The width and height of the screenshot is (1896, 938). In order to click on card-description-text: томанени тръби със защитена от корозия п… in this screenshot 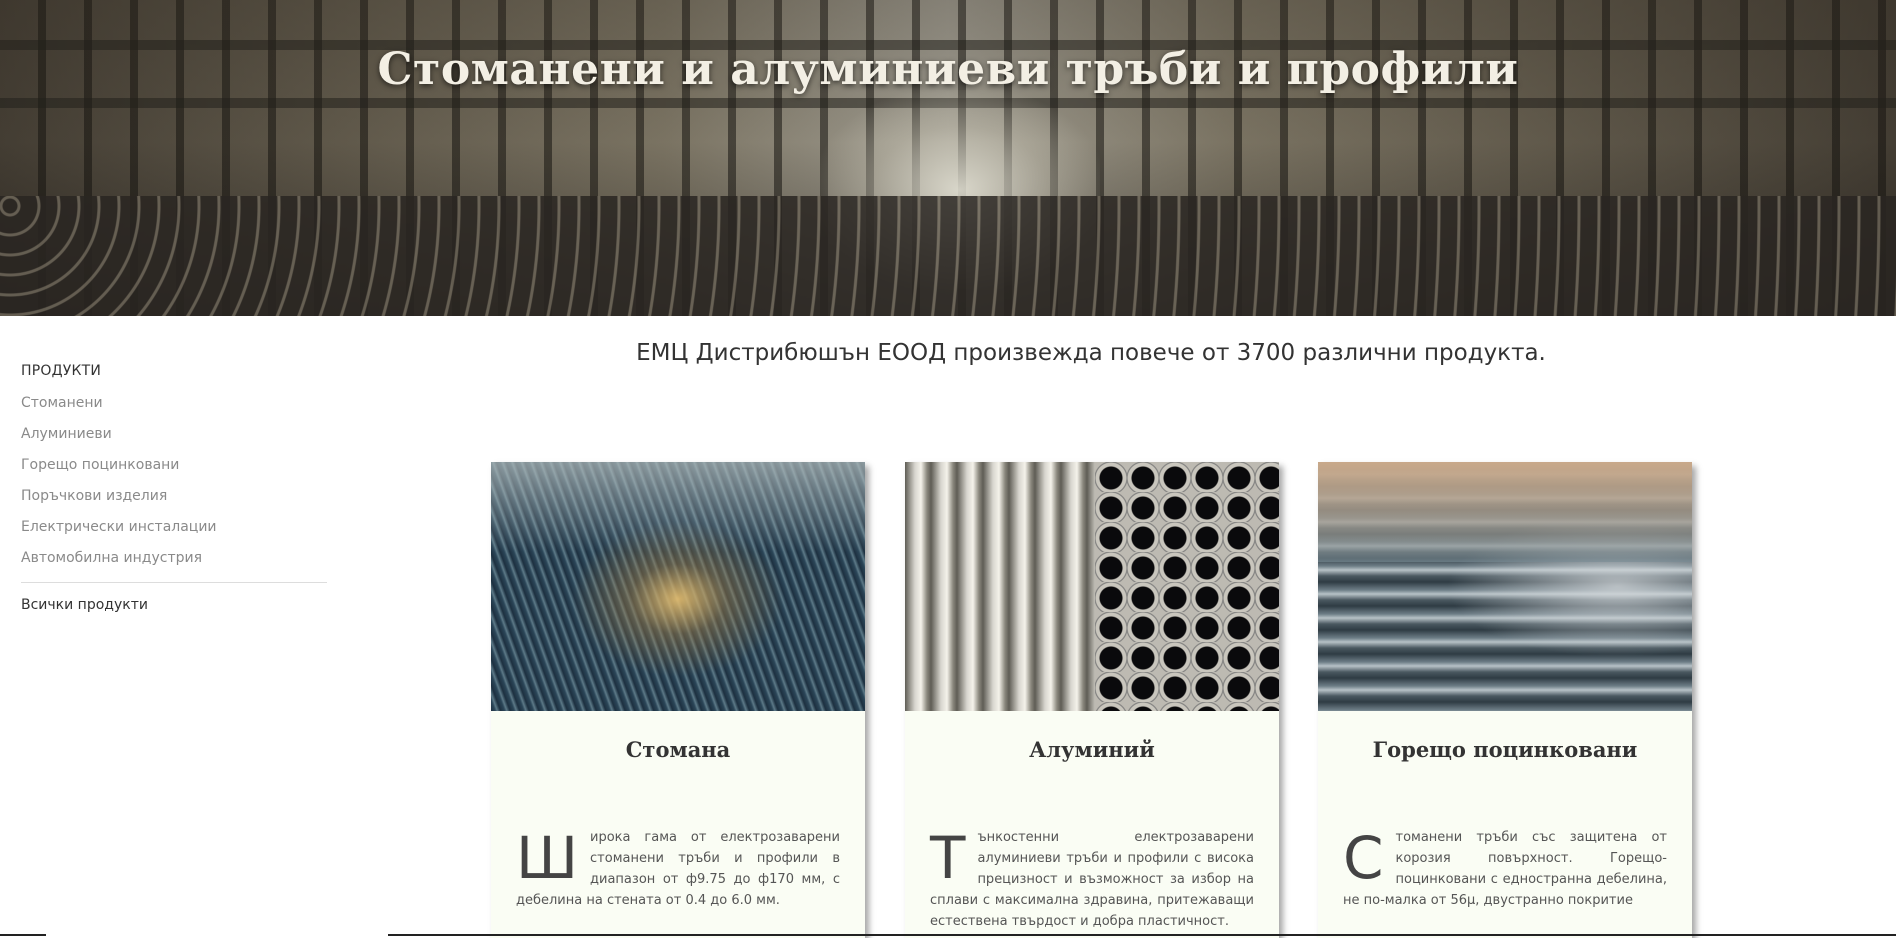, I will do `click(1505, 869)`.